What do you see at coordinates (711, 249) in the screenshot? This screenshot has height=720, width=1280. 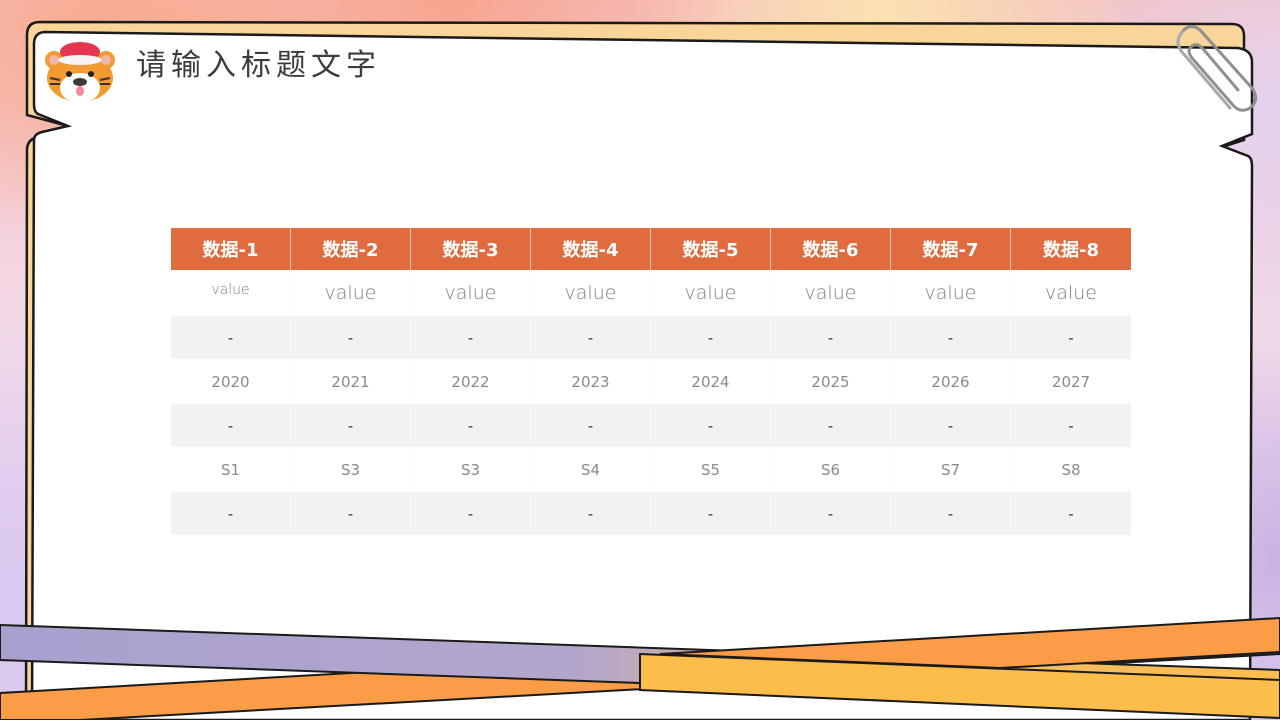 I see `column-header: 数据-5` at bounding box center [711, 249].